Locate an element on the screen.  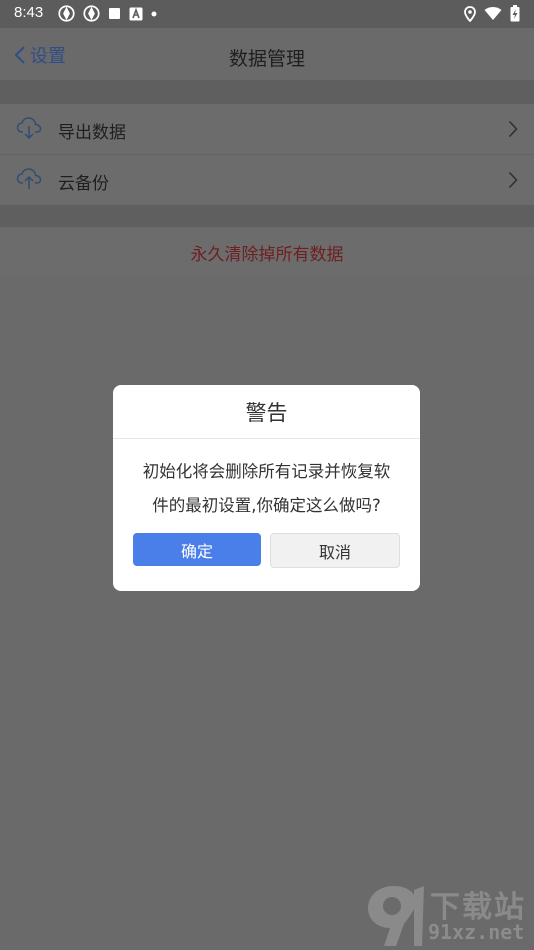
clear-all-data-label: 永久清除掉所有数据 is located at coordinates (267, 254).